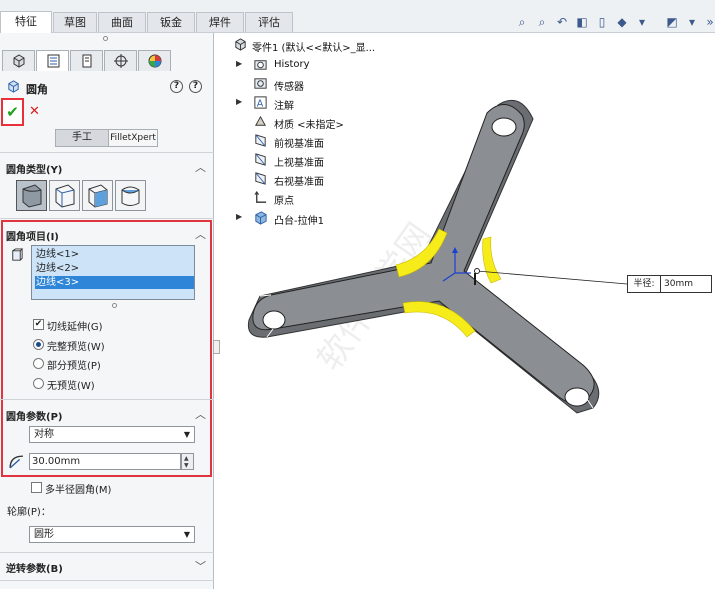  What do you see at coordinates (292, 64) in the screenshot?
I see `tree-item-label: History` at bounding box center [292, 64].